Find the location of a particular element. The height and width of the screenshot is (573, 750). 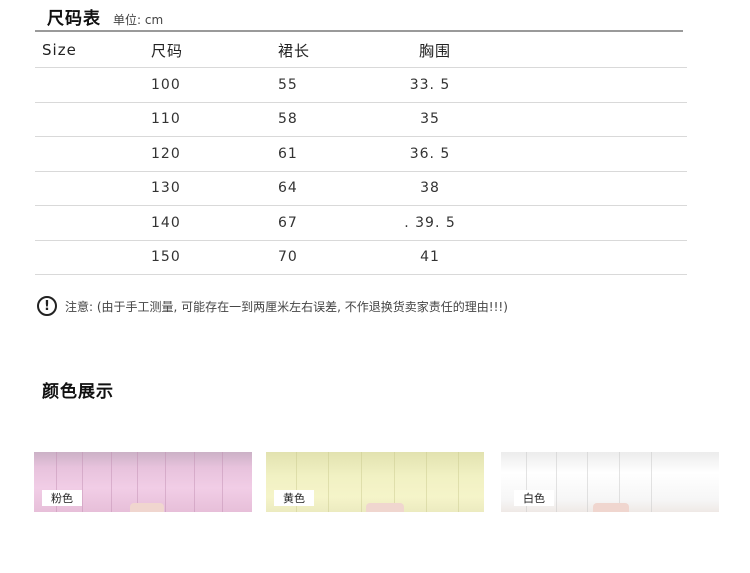

color-label-pink: 粉色 is located at coordinates (62, 498).